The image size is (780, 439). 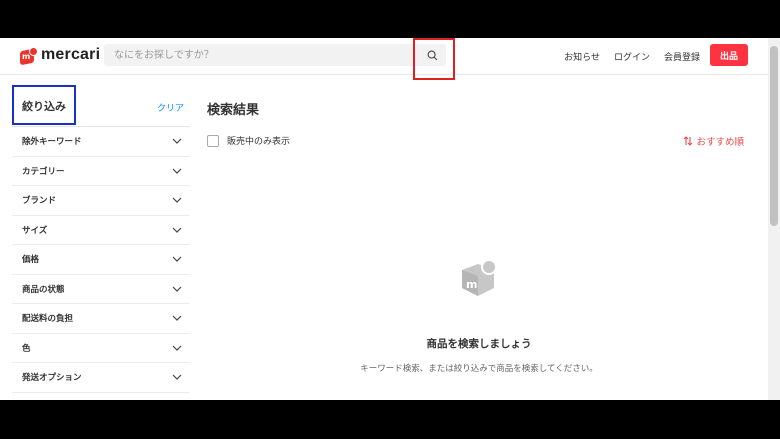 I want to click on scrollbar-thumb, so click(x=774, y=136).